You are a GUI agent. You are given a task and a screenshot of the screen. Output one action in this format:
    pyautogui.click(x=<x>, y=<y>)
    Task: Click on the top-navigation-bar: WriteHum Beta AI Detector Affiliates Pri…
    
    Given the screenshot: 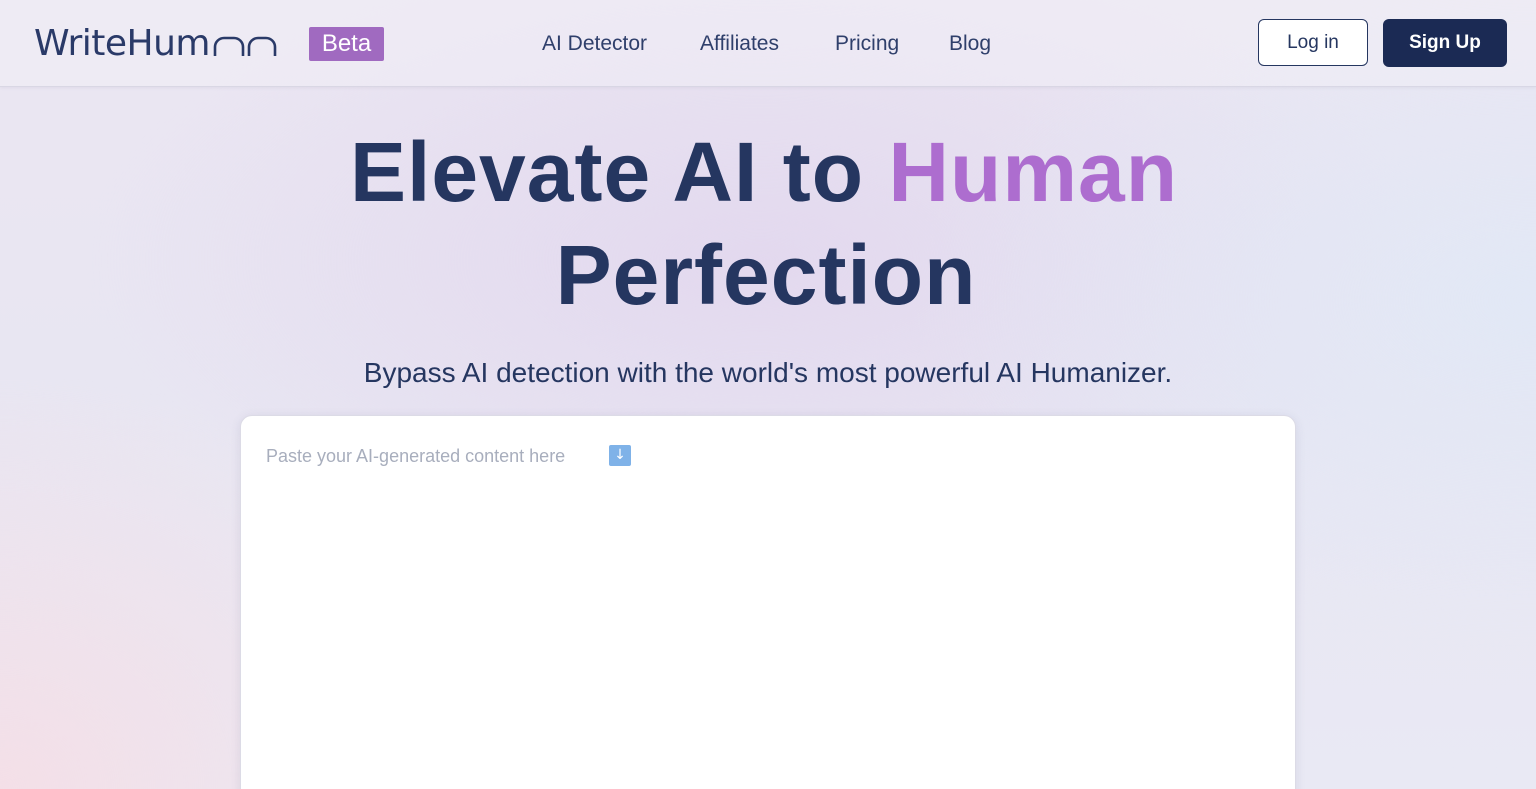 What is the action you would take?
    pyautogui.click(x=768, y=43)
    